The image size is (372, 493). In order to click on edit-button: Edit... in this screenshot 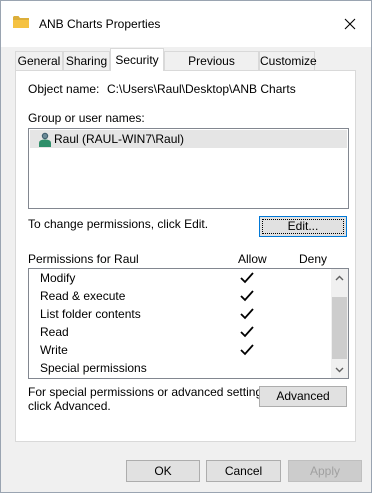, I will do `click(303, 226)`.